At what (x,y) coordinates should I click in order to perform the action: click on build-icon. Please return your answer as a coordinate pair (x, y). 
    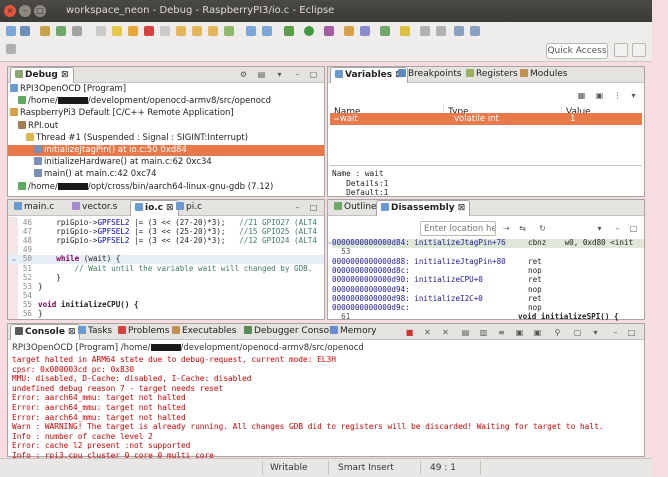
    Looking at the image, I should click on (45, 31).